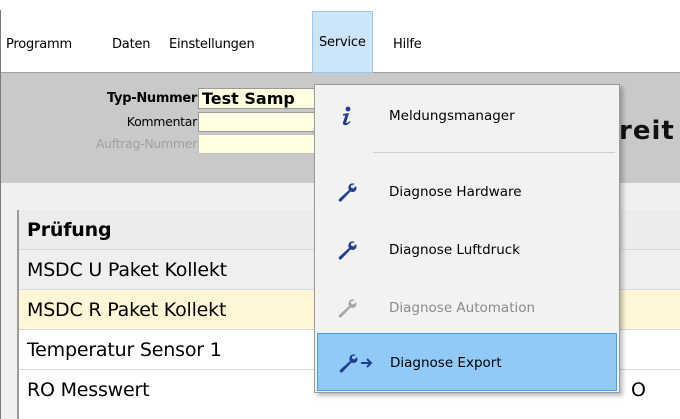  I want to click on type-number-field: Test Samp, so click(258, 98).